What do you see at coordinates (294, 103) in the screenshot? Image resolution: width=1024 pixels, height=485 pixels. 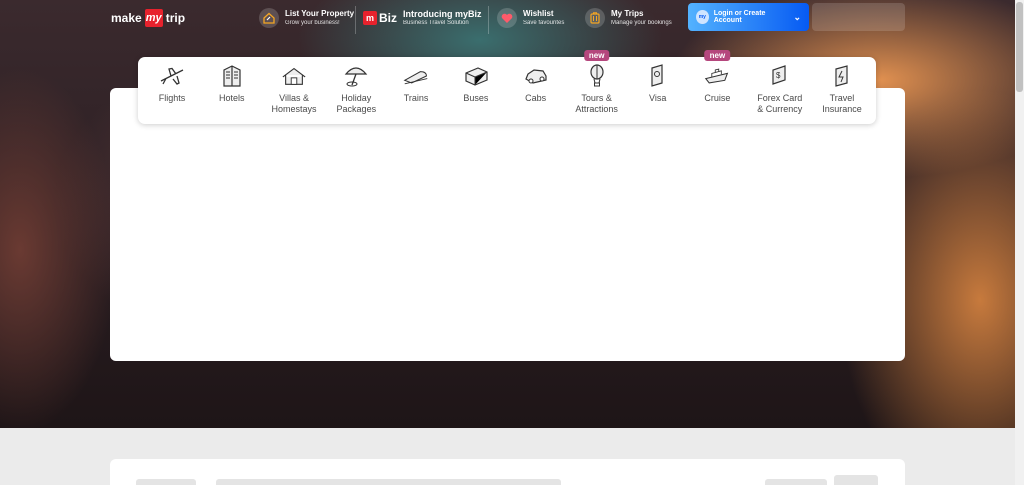 I see `nav-label: Villas & Homestays` at bounding box center [294, 103].